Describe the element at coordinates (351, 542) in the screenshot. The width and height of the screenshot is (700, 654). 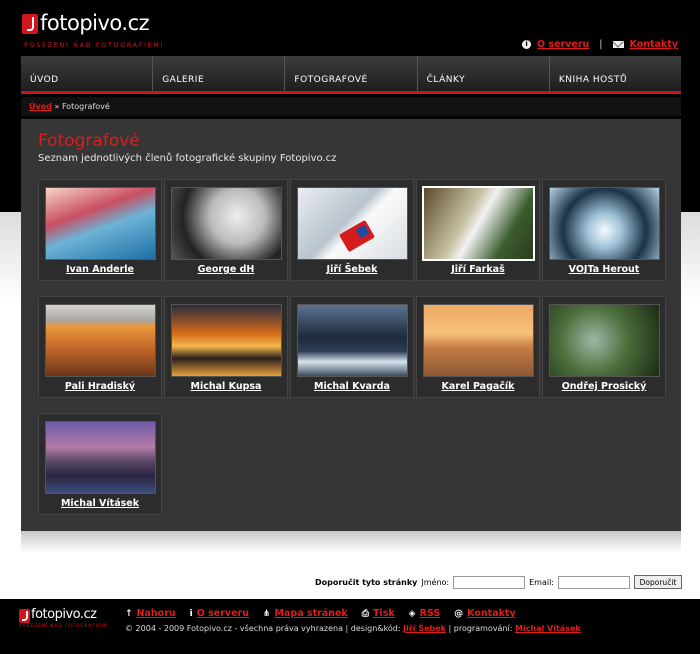
I see `content-shadow` at that location.